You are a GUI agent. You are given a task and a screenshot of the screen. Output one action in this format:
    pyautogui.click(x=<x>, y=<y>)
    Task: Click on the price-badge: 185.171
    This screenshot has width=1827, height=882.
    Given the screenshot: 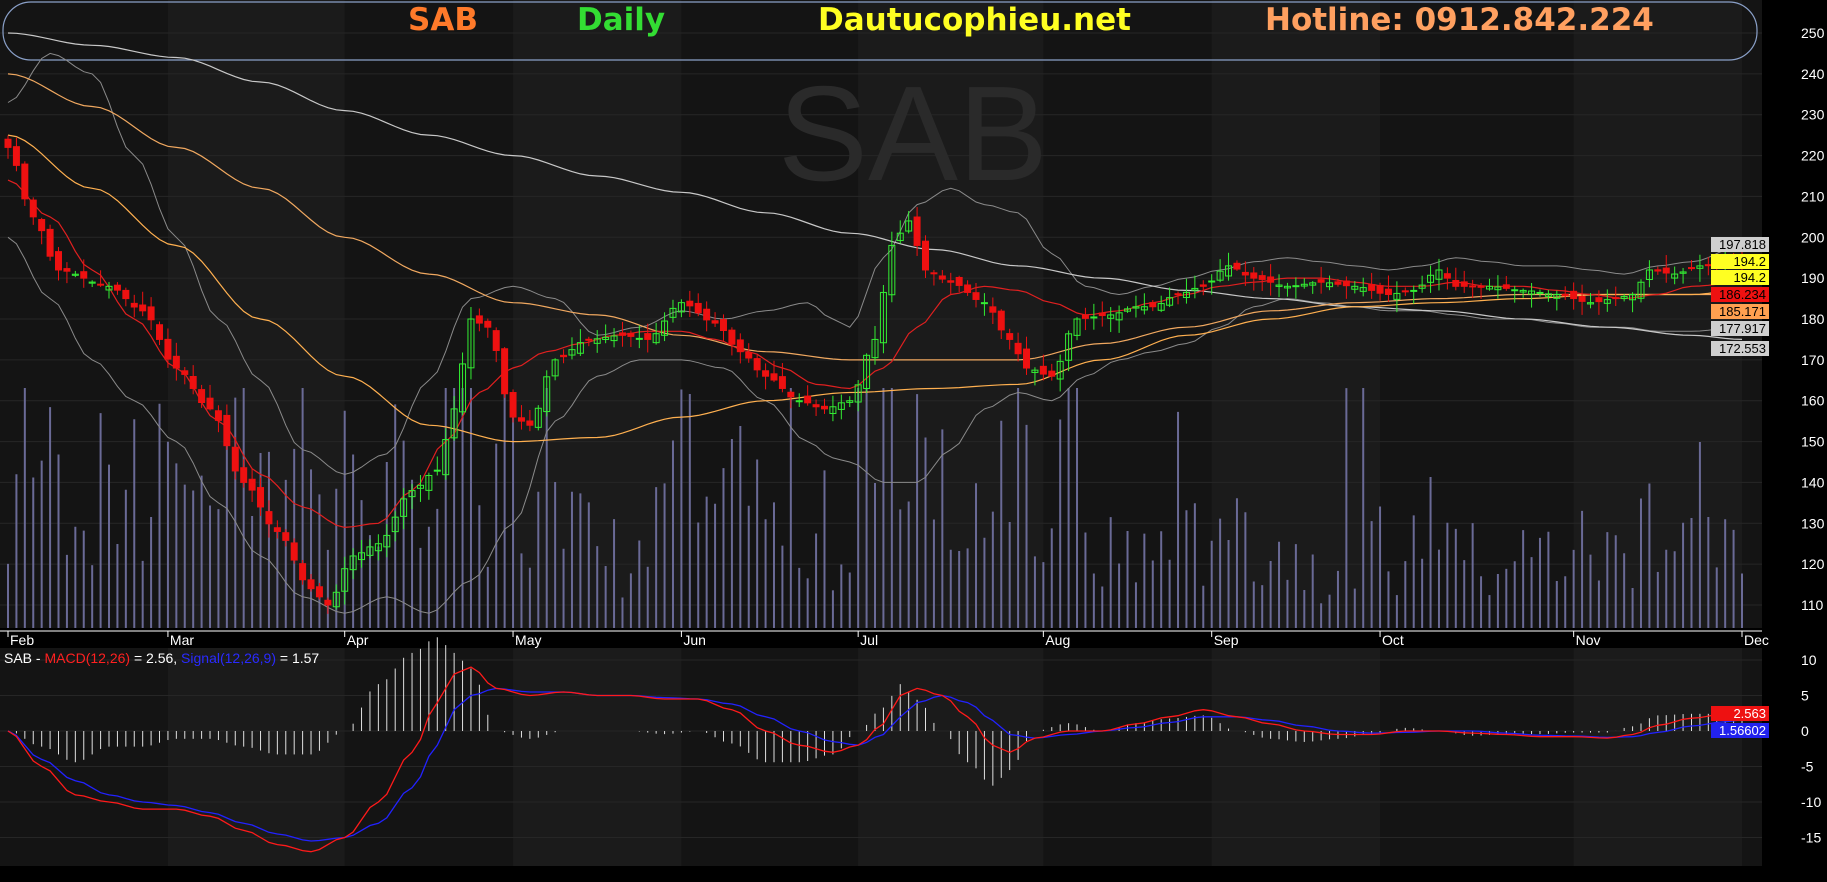 What is the action you would take?
    pyautogui.click(x=1740, y=311)
    